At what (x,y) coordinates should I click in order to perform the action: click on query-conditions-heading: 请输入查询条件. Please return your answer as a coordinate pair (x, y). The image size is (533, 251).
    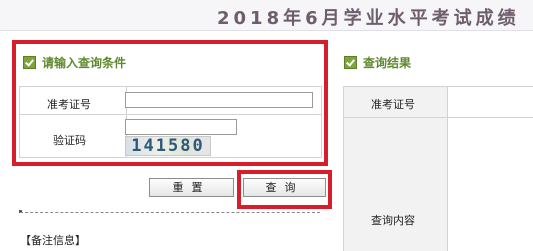
    Looking at the image, I should click on (74, 62).